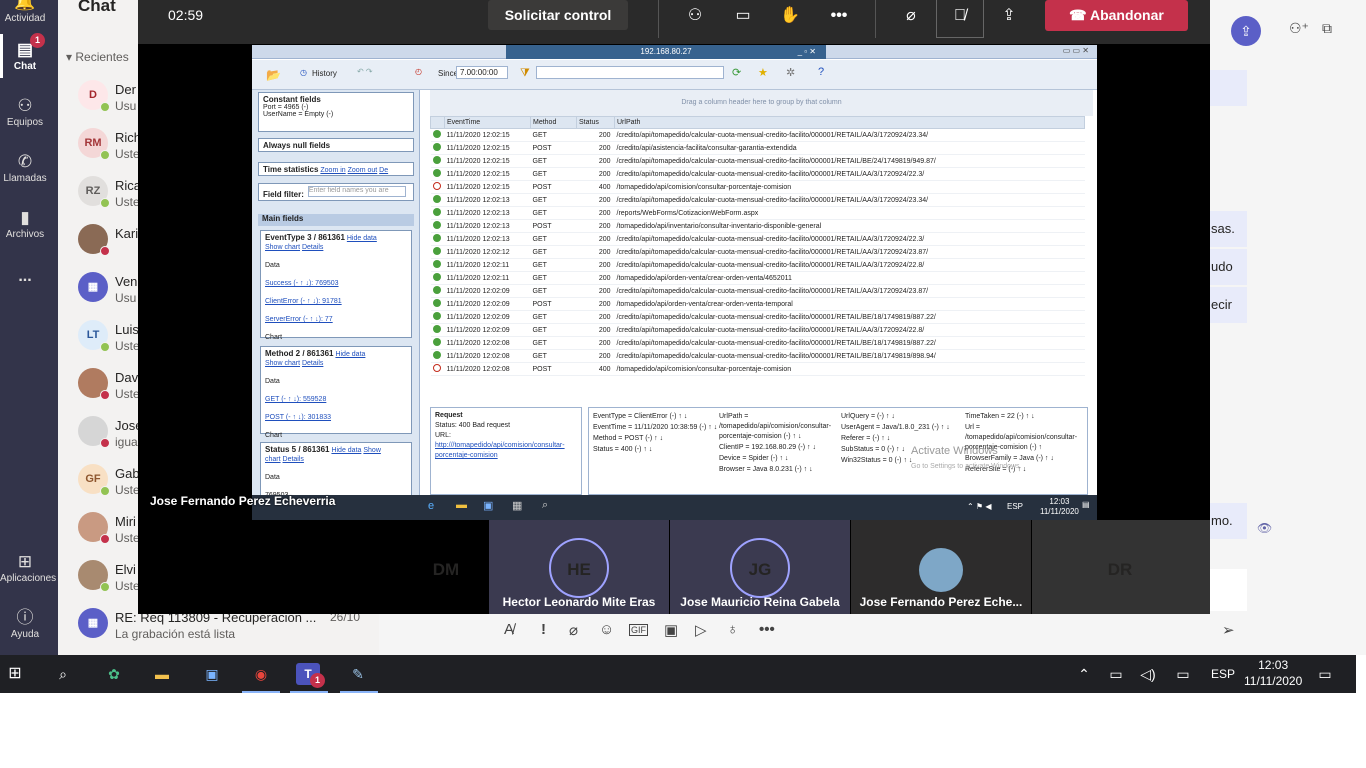 The height and width of the screenshot is (768, 1366). I want to click on post-value: POST (- ↑ ↓): 301833, so click(298, 417).